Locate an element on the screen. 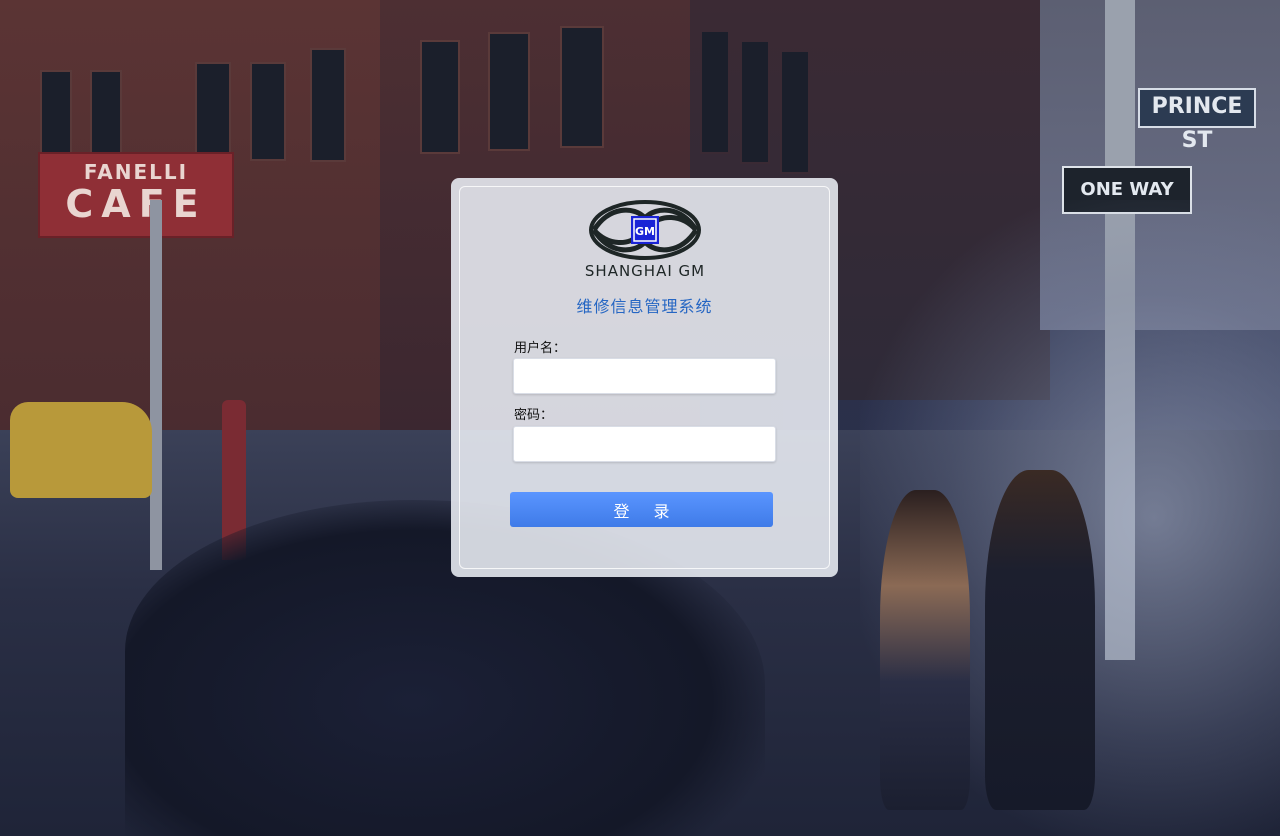 This screenshot has height=836, width=1280. logo-text: SHANGHAI GM is located at coordinates (645, 271).